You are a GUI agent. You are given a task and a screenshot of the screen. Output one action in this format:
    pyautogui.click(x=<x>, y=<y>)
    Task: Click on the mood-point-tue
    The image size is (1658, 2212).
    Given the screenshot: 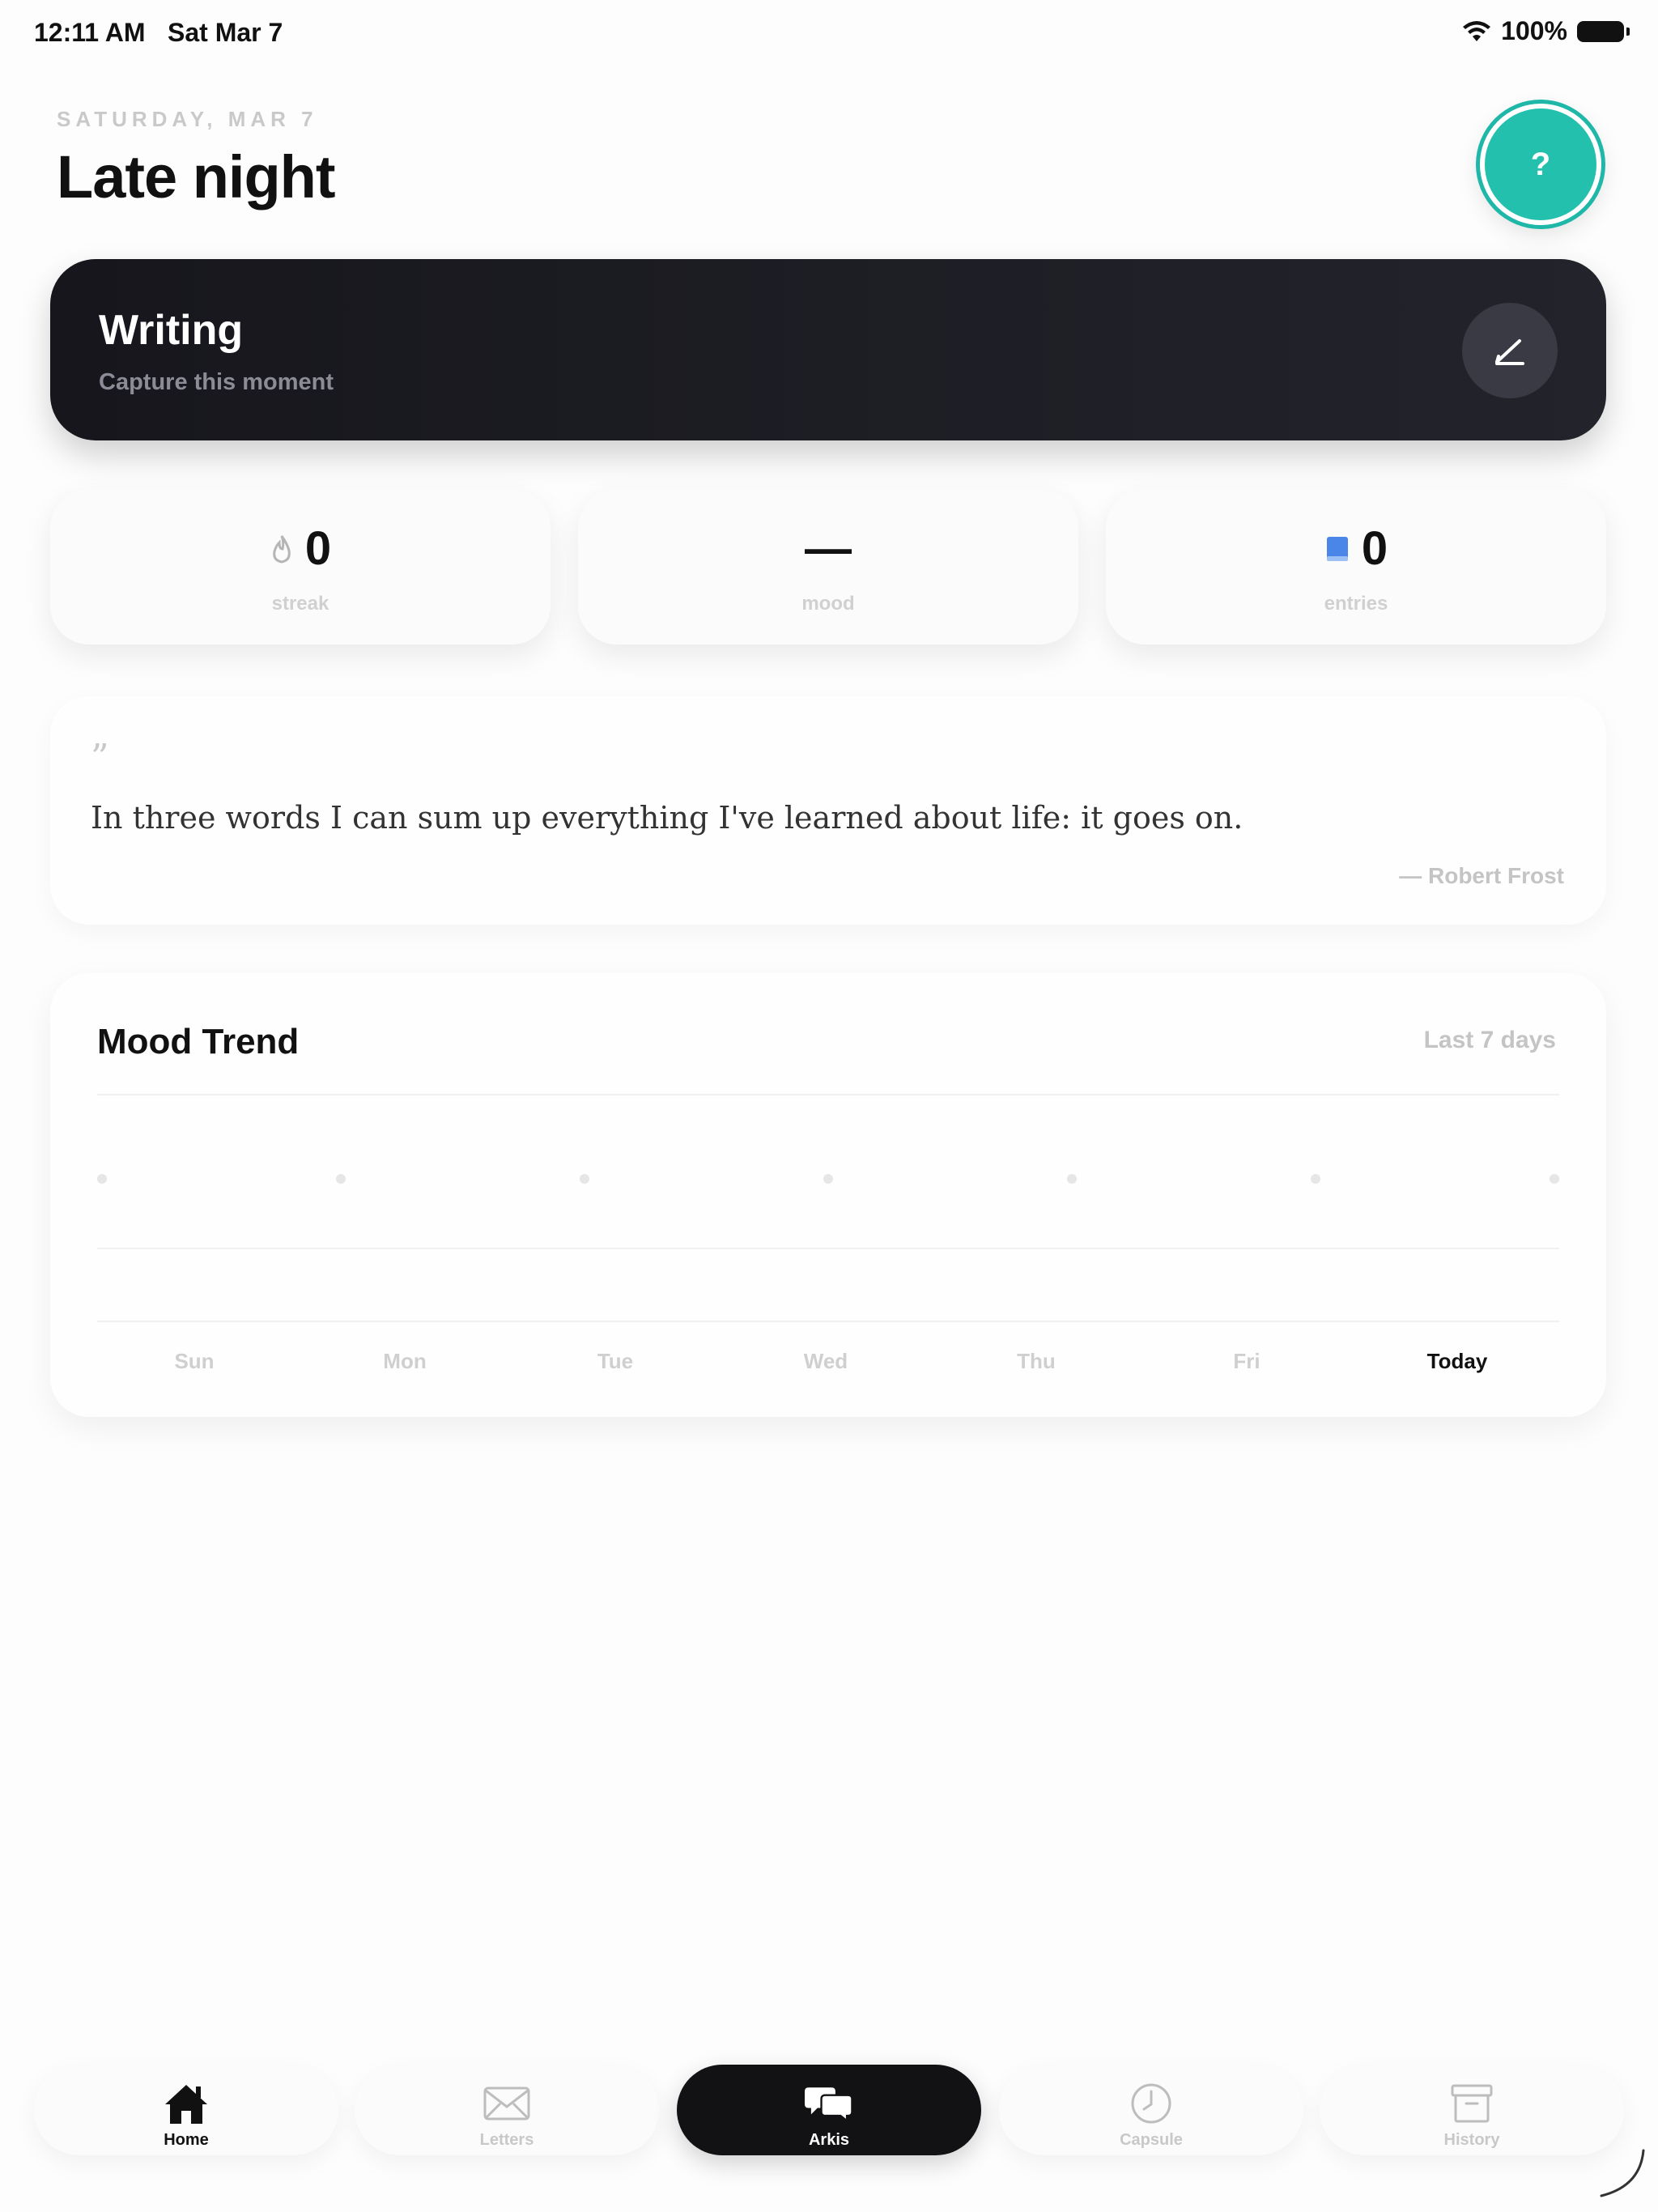 What is the action you would take?
    pyautogui.click(x=584, y=1179)
    